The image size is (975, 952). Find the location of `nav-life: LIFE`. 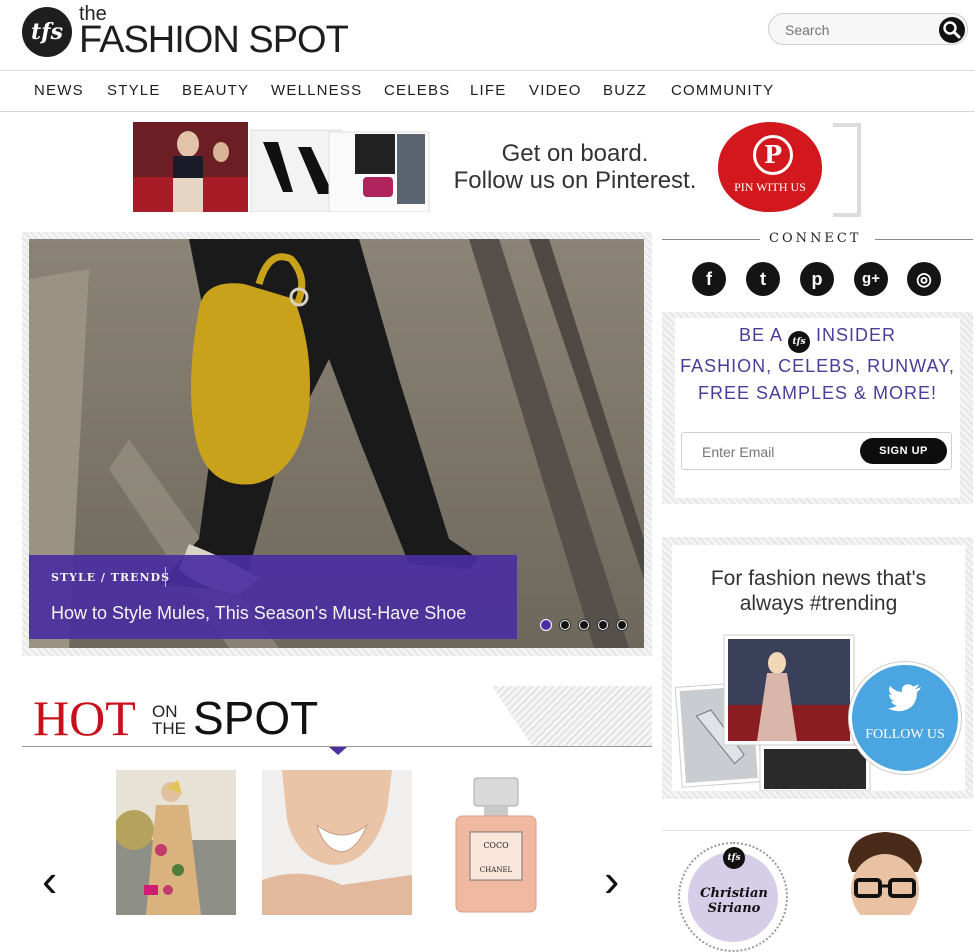

nav-life: LIFE is located at coordinates (488, 90).